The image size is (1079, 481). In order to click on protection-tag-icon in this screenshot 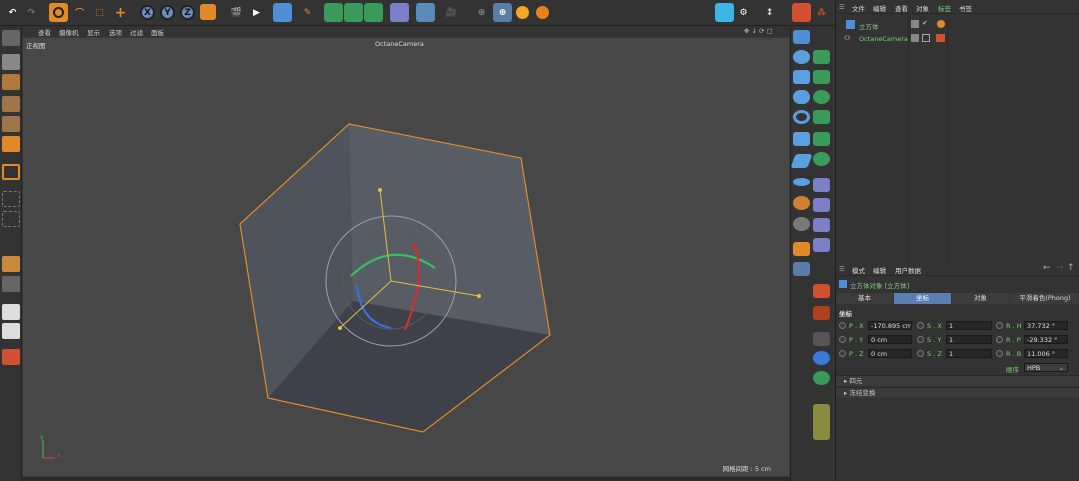, I will do `click(926, 38)`.